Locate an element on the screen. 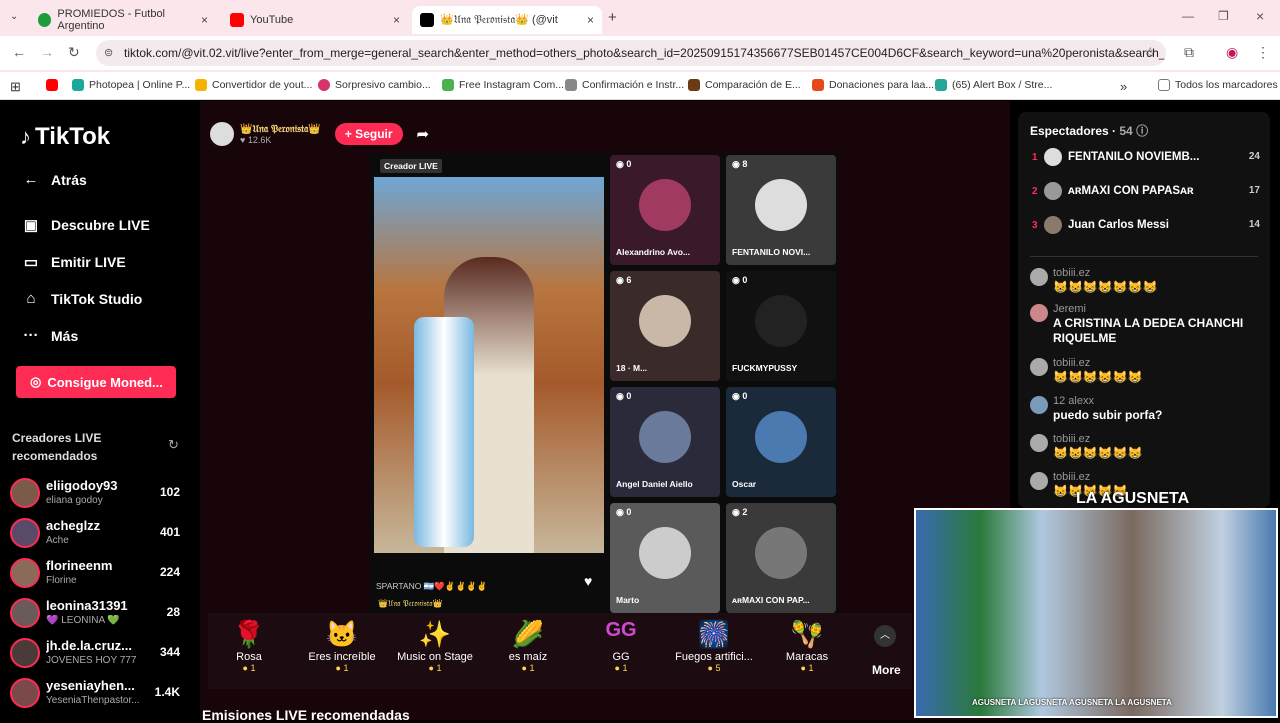  slot-count: ◉ 0 is located at coordinates (624, 164).